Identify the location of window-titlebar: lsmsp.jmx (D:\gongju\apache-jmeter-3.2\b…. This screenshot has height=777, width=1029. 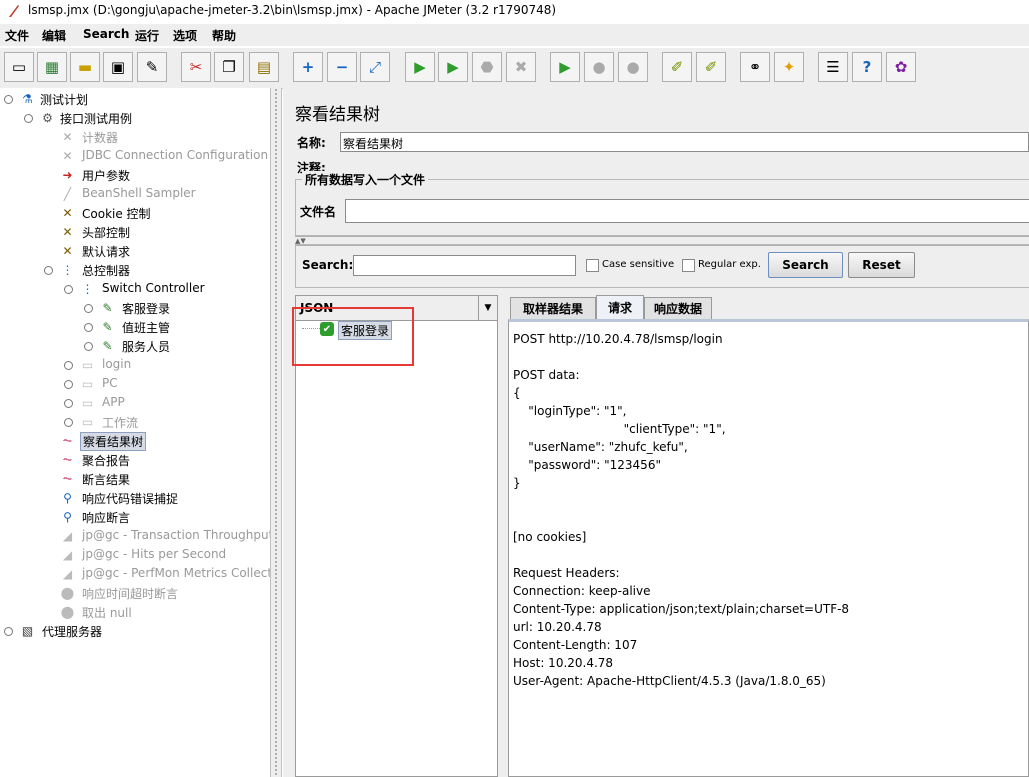
(514, 11).